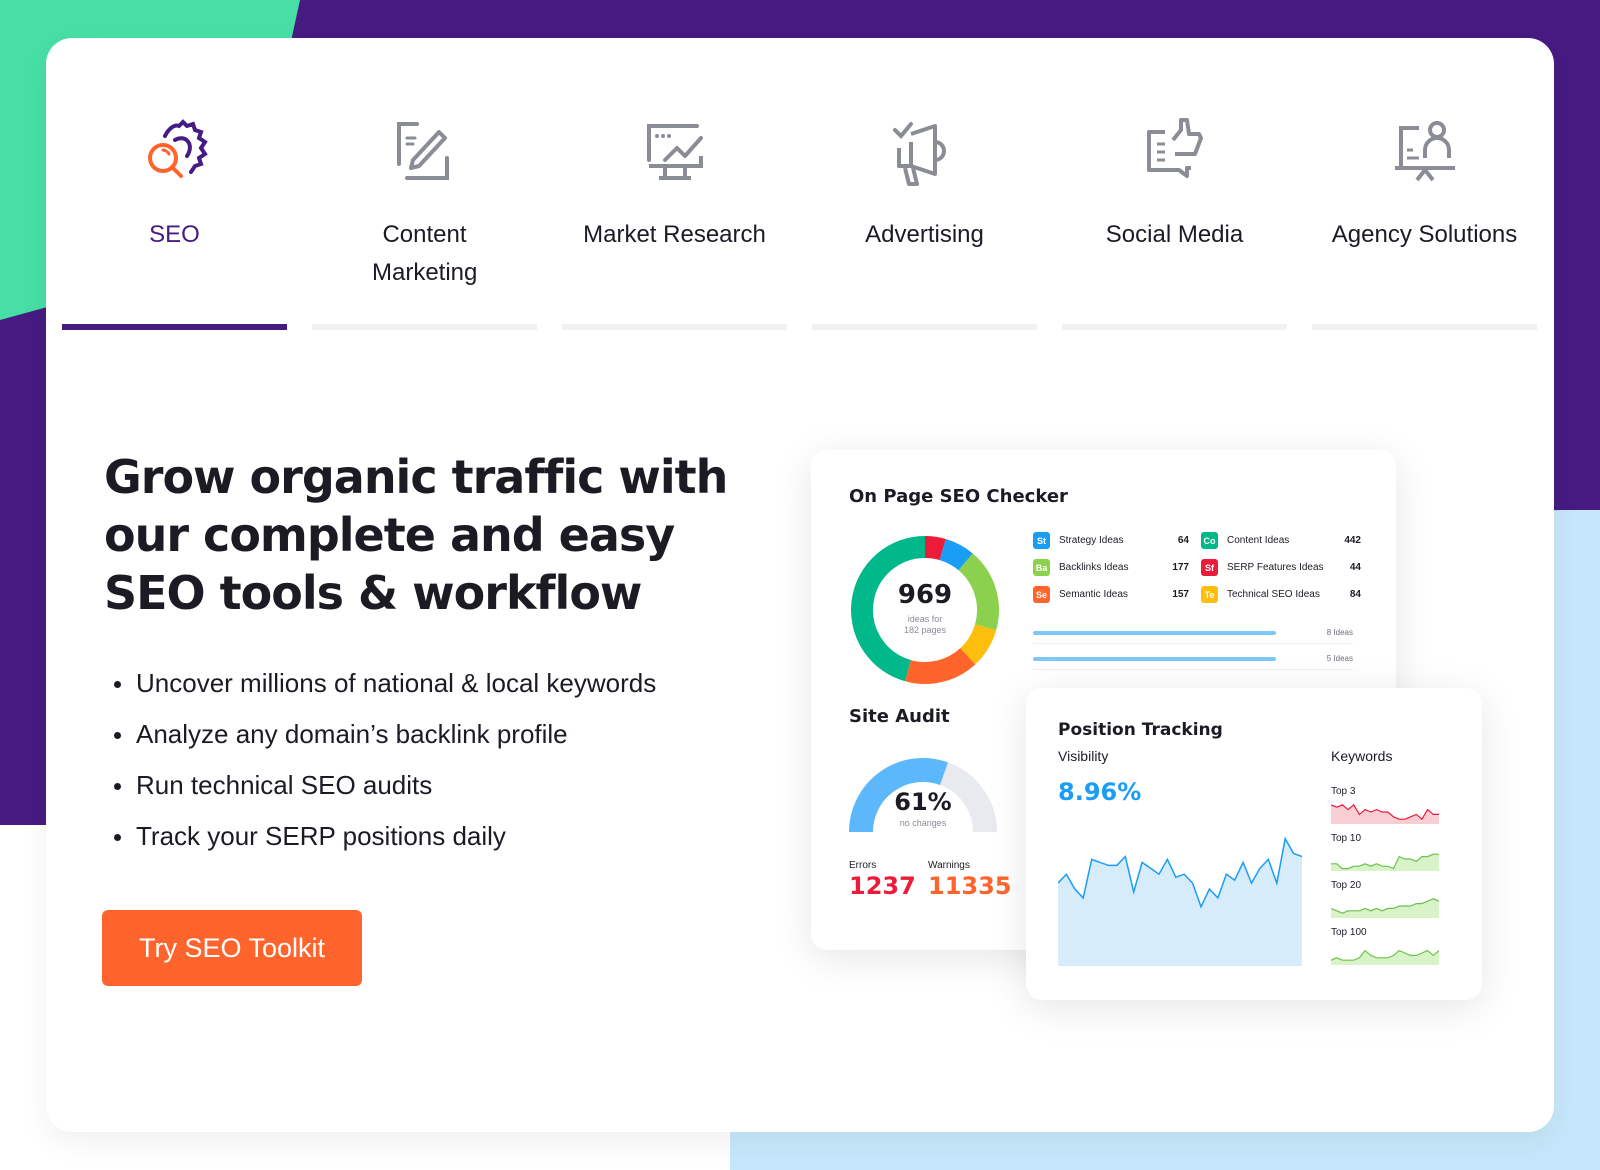  I want to click on idea-name: SERP Features Ideas, so click(1275, 567).